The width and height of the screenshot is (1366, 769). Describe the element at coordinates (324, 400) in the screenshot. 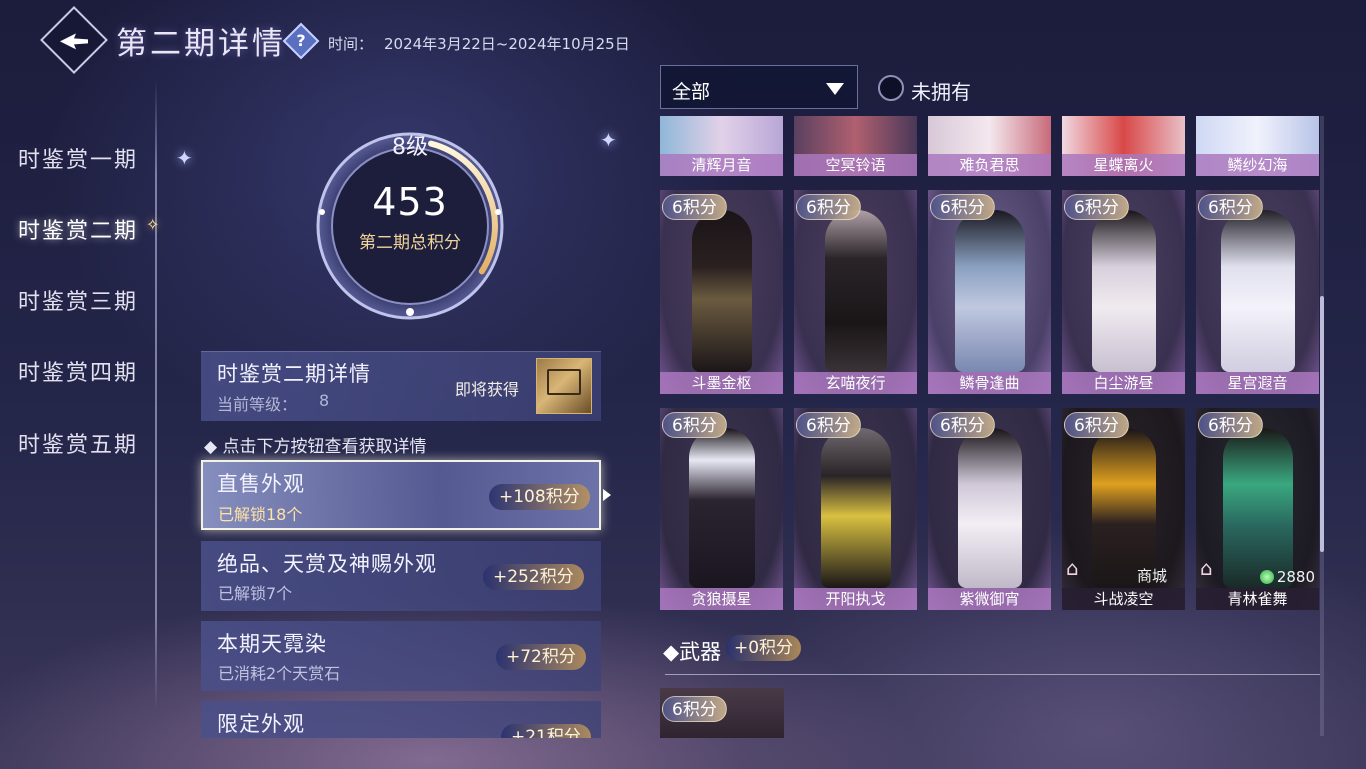

I see `details-level-value: 8` at that location.